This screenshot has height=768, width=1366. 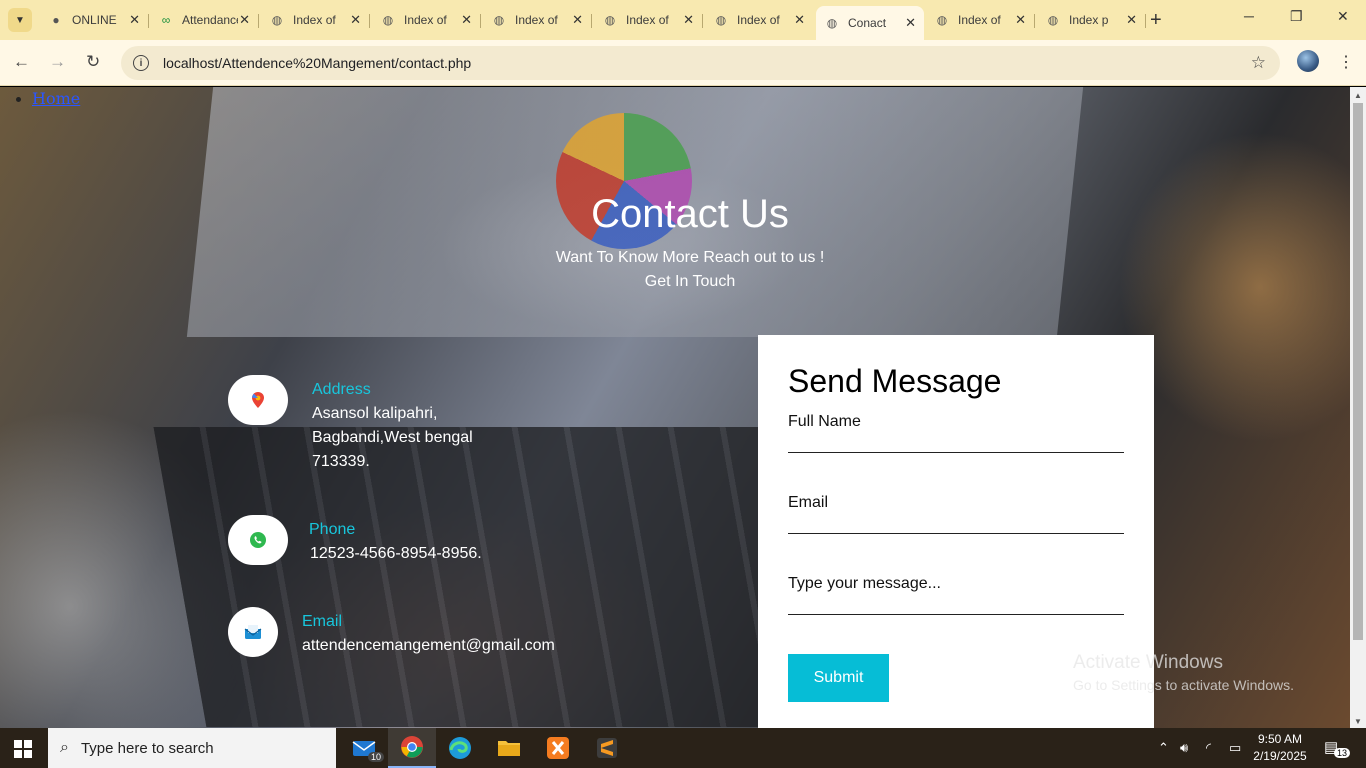 What do you see at coordinates (375, 413) in the screenshot?
I see `address-line-1: Asansol kalipahri,` at bounding box center [375, 413].